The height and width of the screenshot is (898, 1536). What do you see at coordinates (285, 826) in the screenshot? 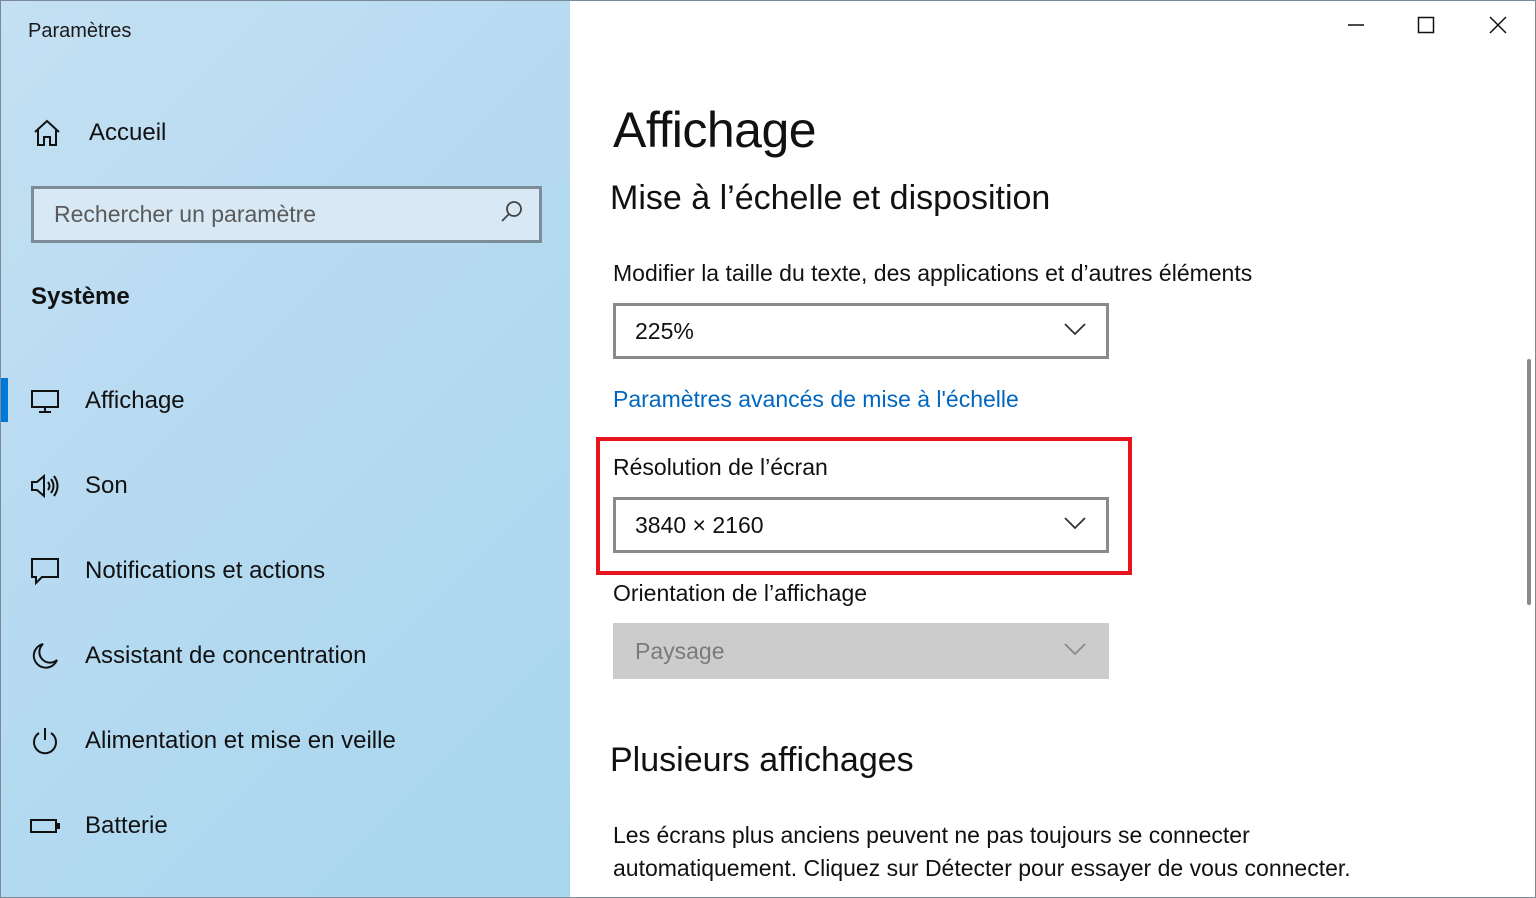
I see `sidebar-item-batterie: Batterie` at bounding box center [285, 826].